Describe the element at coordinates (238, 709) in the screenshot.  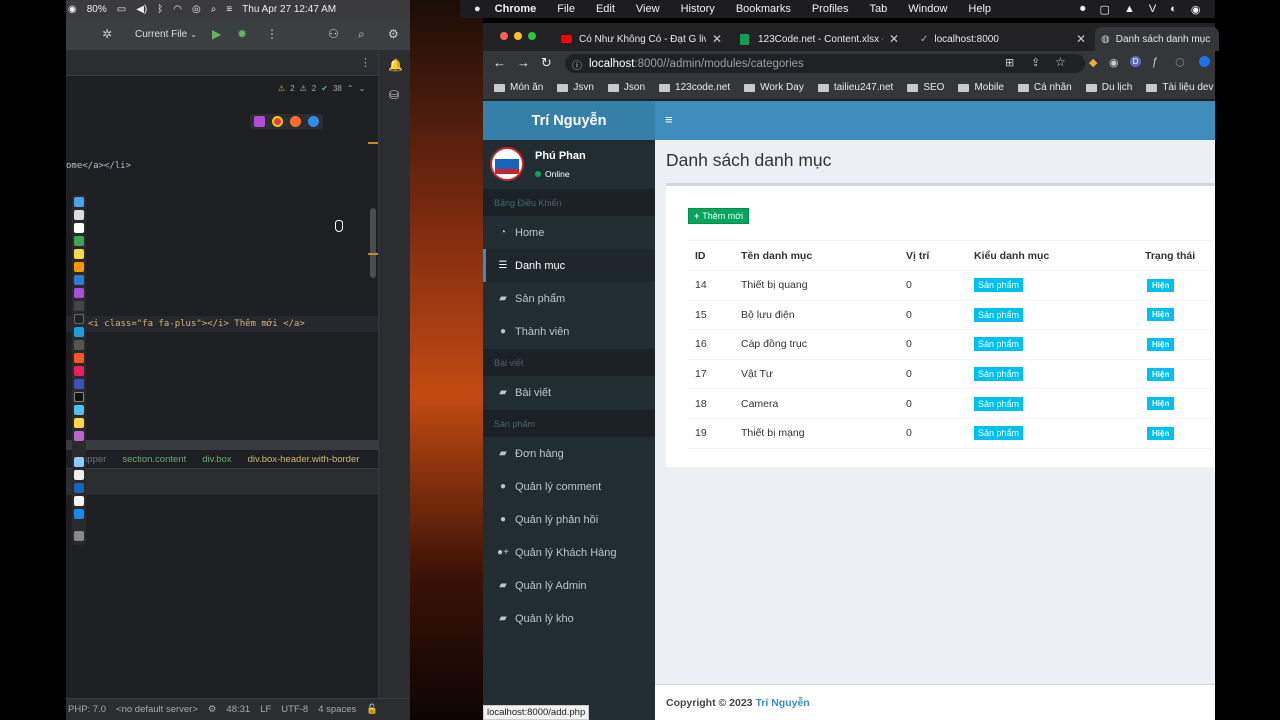
I see `caret-position: 48:31` at that location.